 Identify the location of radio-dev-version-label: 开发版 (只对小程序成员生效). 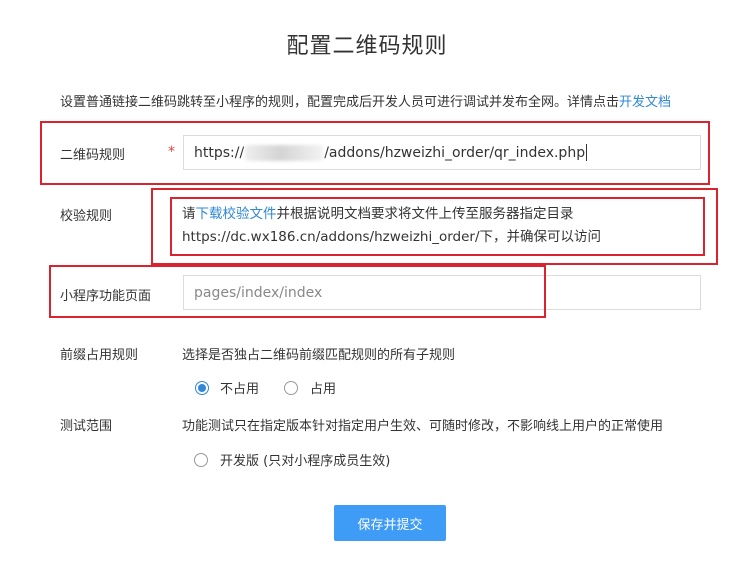
(305, 461).